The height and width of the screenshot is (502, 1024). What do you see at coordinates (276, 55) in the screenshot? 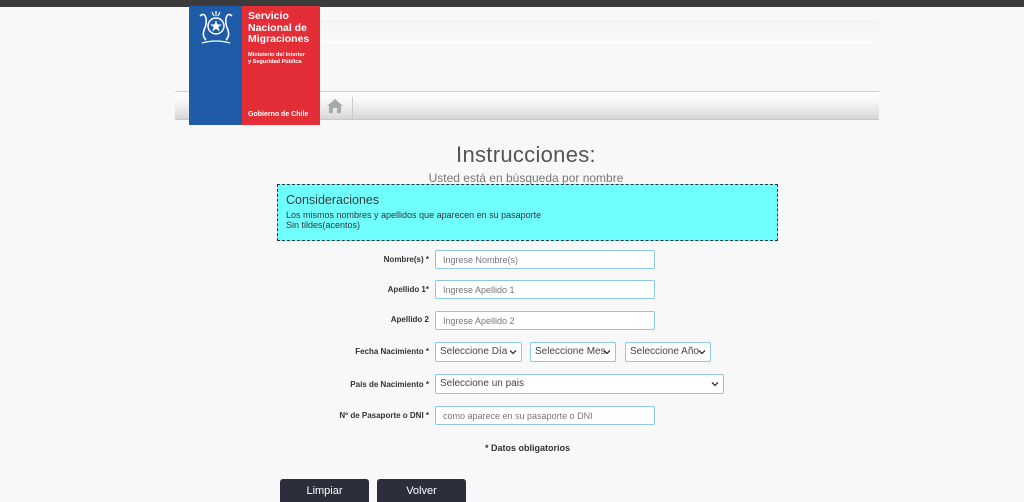
I see `logo-subtitle-line: Ministerio del Interior` at bounding box center [276, 55].